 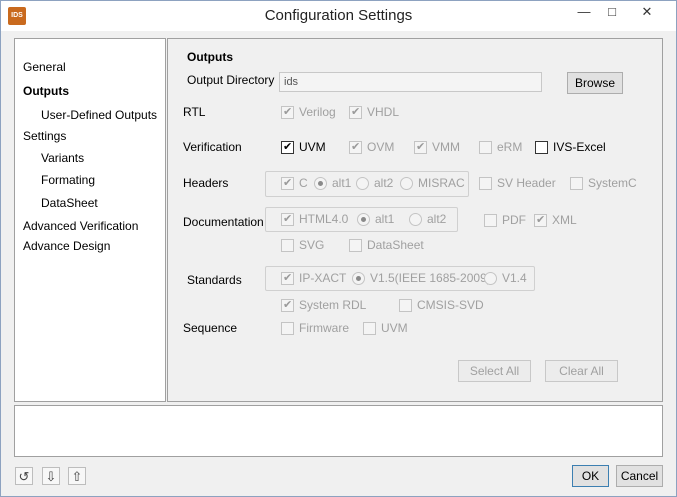 I want to click on nav-item-advanced-verification: Advanced Verification, so click(x=80, y=226).